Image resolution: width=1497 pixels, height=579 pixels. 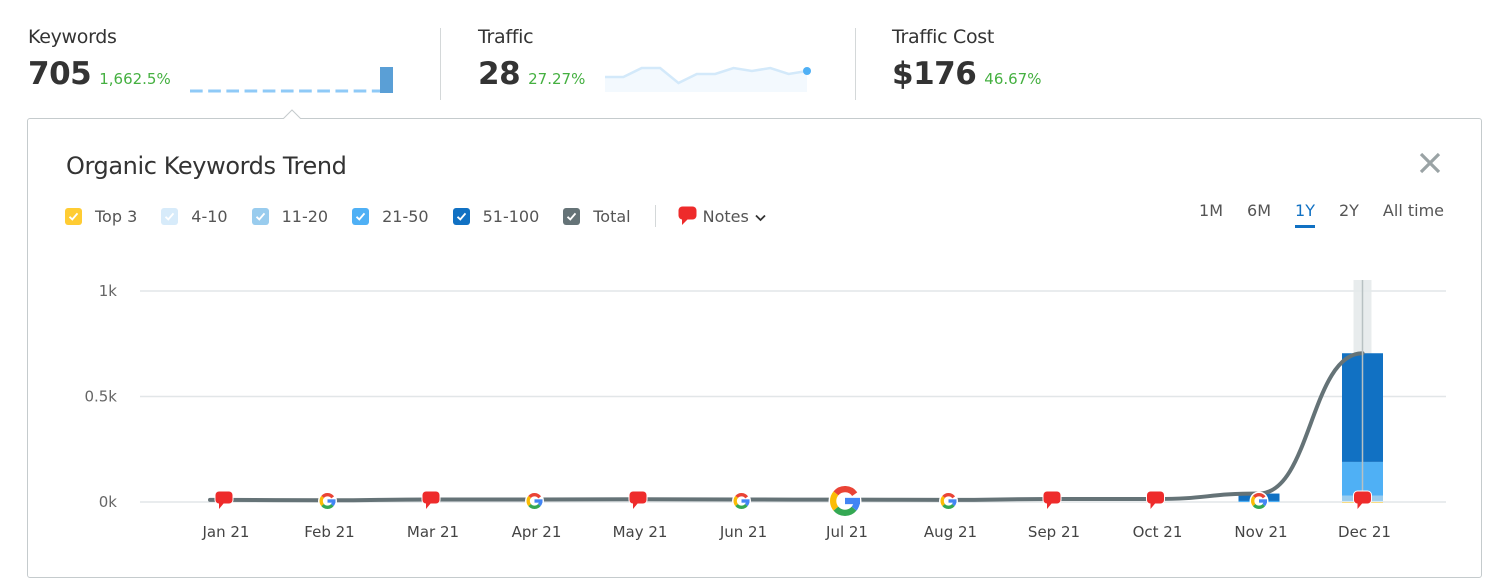 What do you see at coordinates (1260, 532) in the screenshot?
I see `x-tick-label: Nov 21` at bounding box center [1260, 532].